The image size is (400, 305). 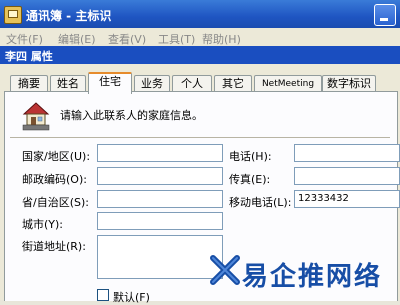 I want to click on menu-bar: 文件(F) 编辑(E) 查看(V) 工具(T) 帮助(H), so click(x=200, y=37).